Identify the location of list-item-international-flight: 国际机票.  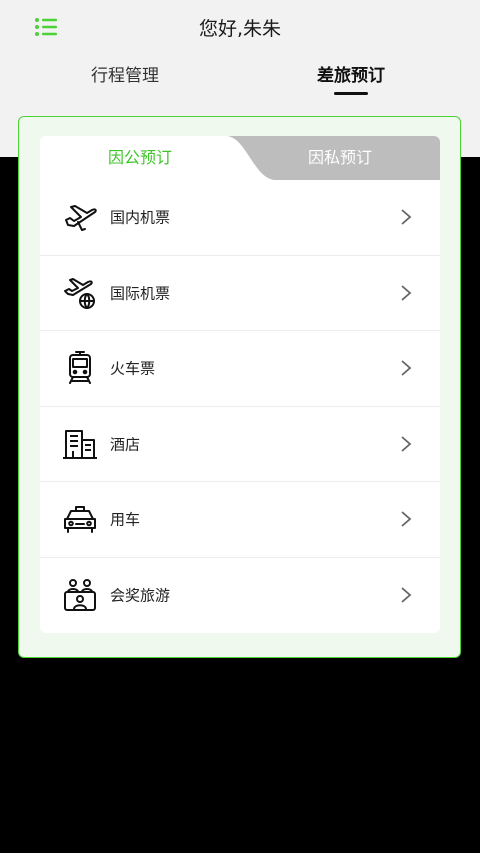
(240, 293).